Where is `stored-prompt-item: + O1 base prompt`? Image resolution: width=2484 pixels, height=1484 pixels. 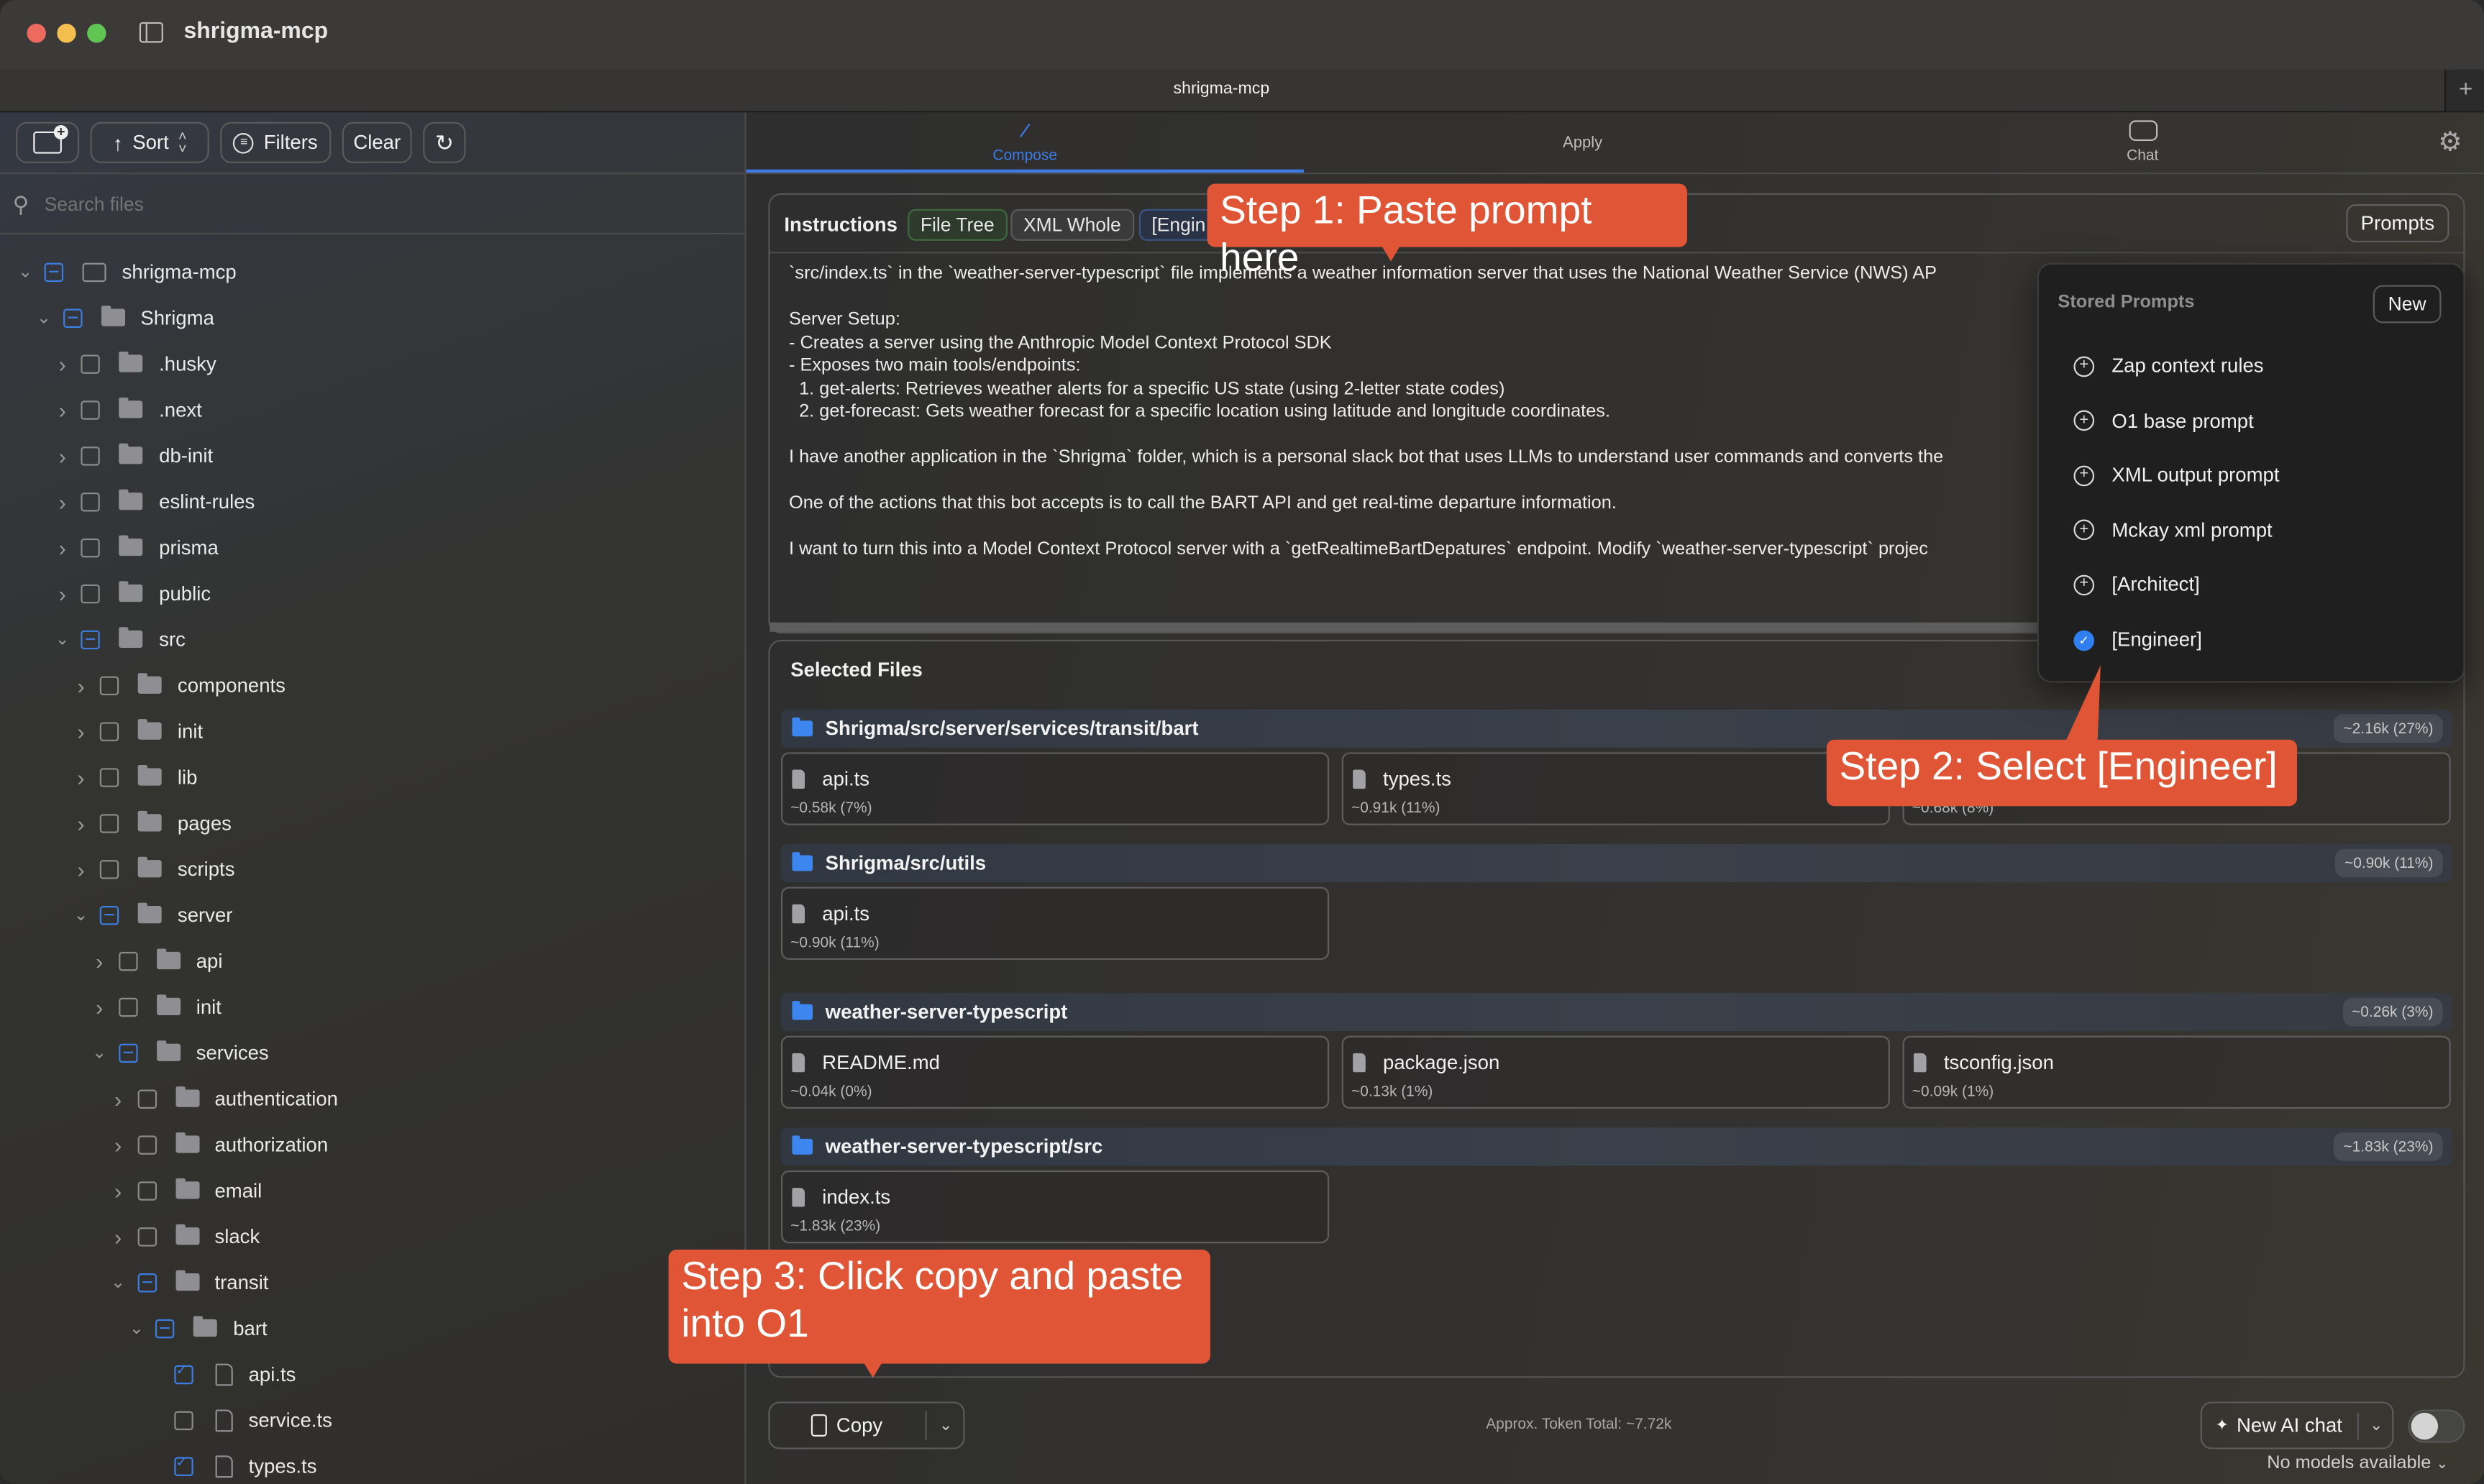 stored-prompt-item: + O1 base prompt is located at coordinates (2163, 420).